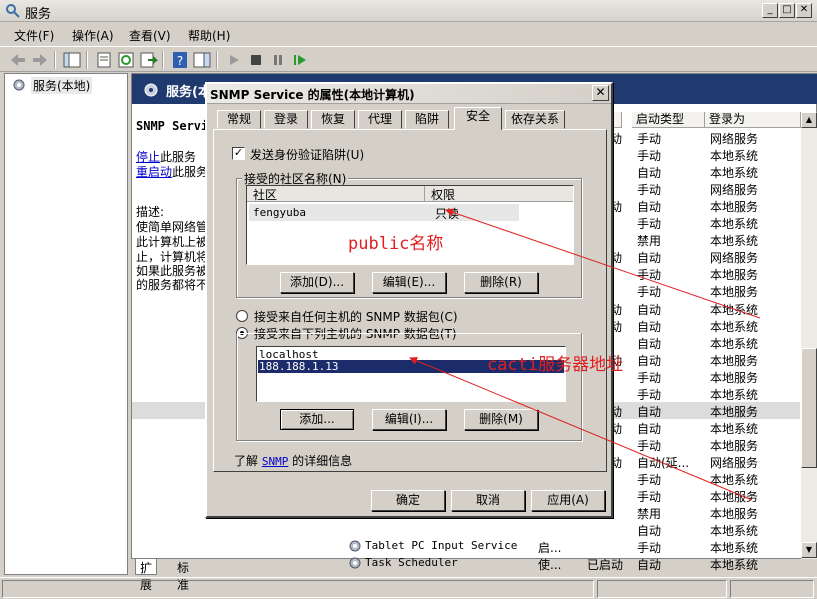 The image size is (817, 599). Describe the element at coordinates (286, 119) in the screenshot. I see `tab-logon: 登录` at that location.